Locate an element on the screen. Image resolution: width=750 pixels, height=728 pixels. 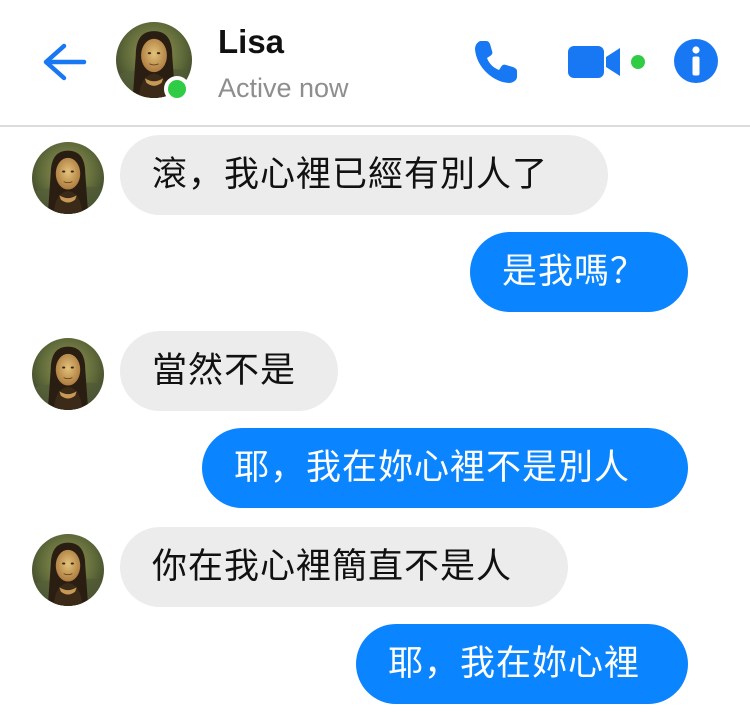
active-status-text: Active now is located at coordinates (283, 88).